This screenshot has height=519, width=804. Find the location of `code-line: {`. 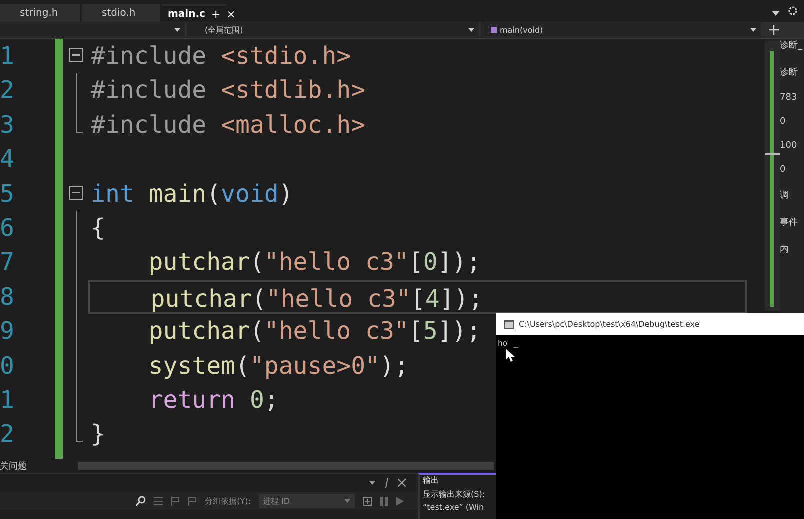

code-line: { is located at coordinates (98, 228).